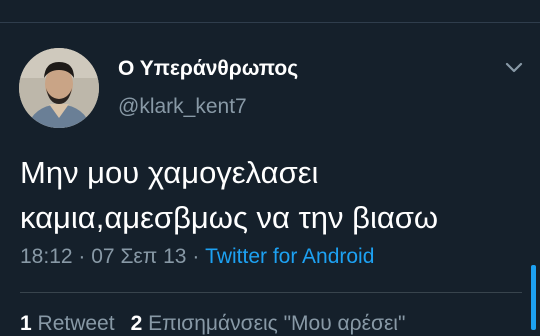  I want to click on likes-stat: 2 Επισημάνσεις "Μου αρέσει", so click(268, 323).